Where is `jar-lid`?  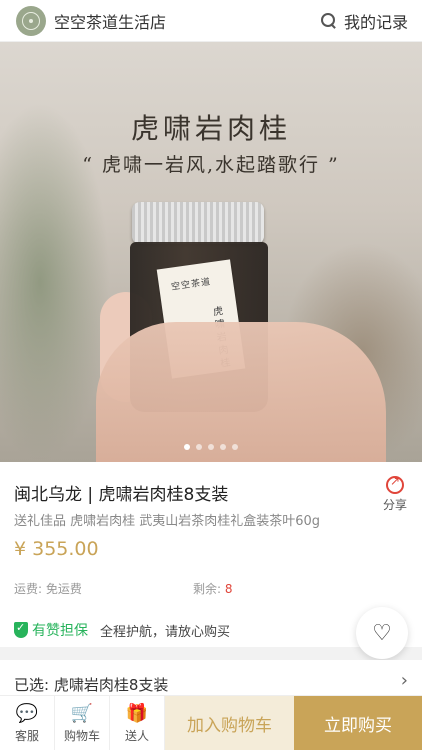 jar-lid is located at coordinates (198, 223).